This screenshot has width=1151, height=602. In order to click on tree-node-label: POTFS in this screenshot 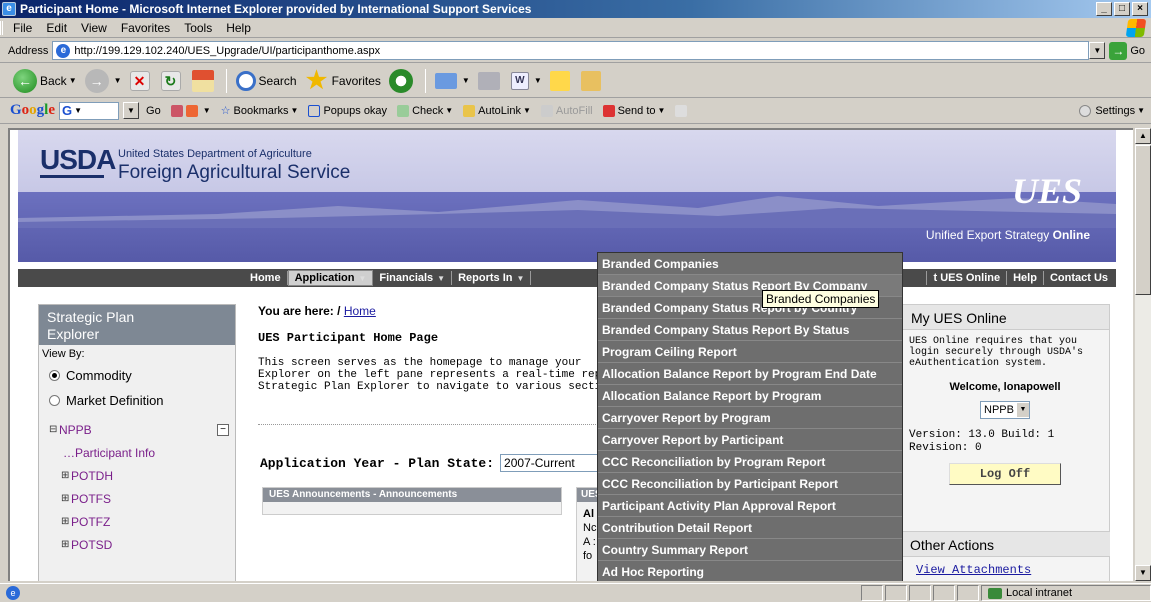, I will do `click(91, 499)`.